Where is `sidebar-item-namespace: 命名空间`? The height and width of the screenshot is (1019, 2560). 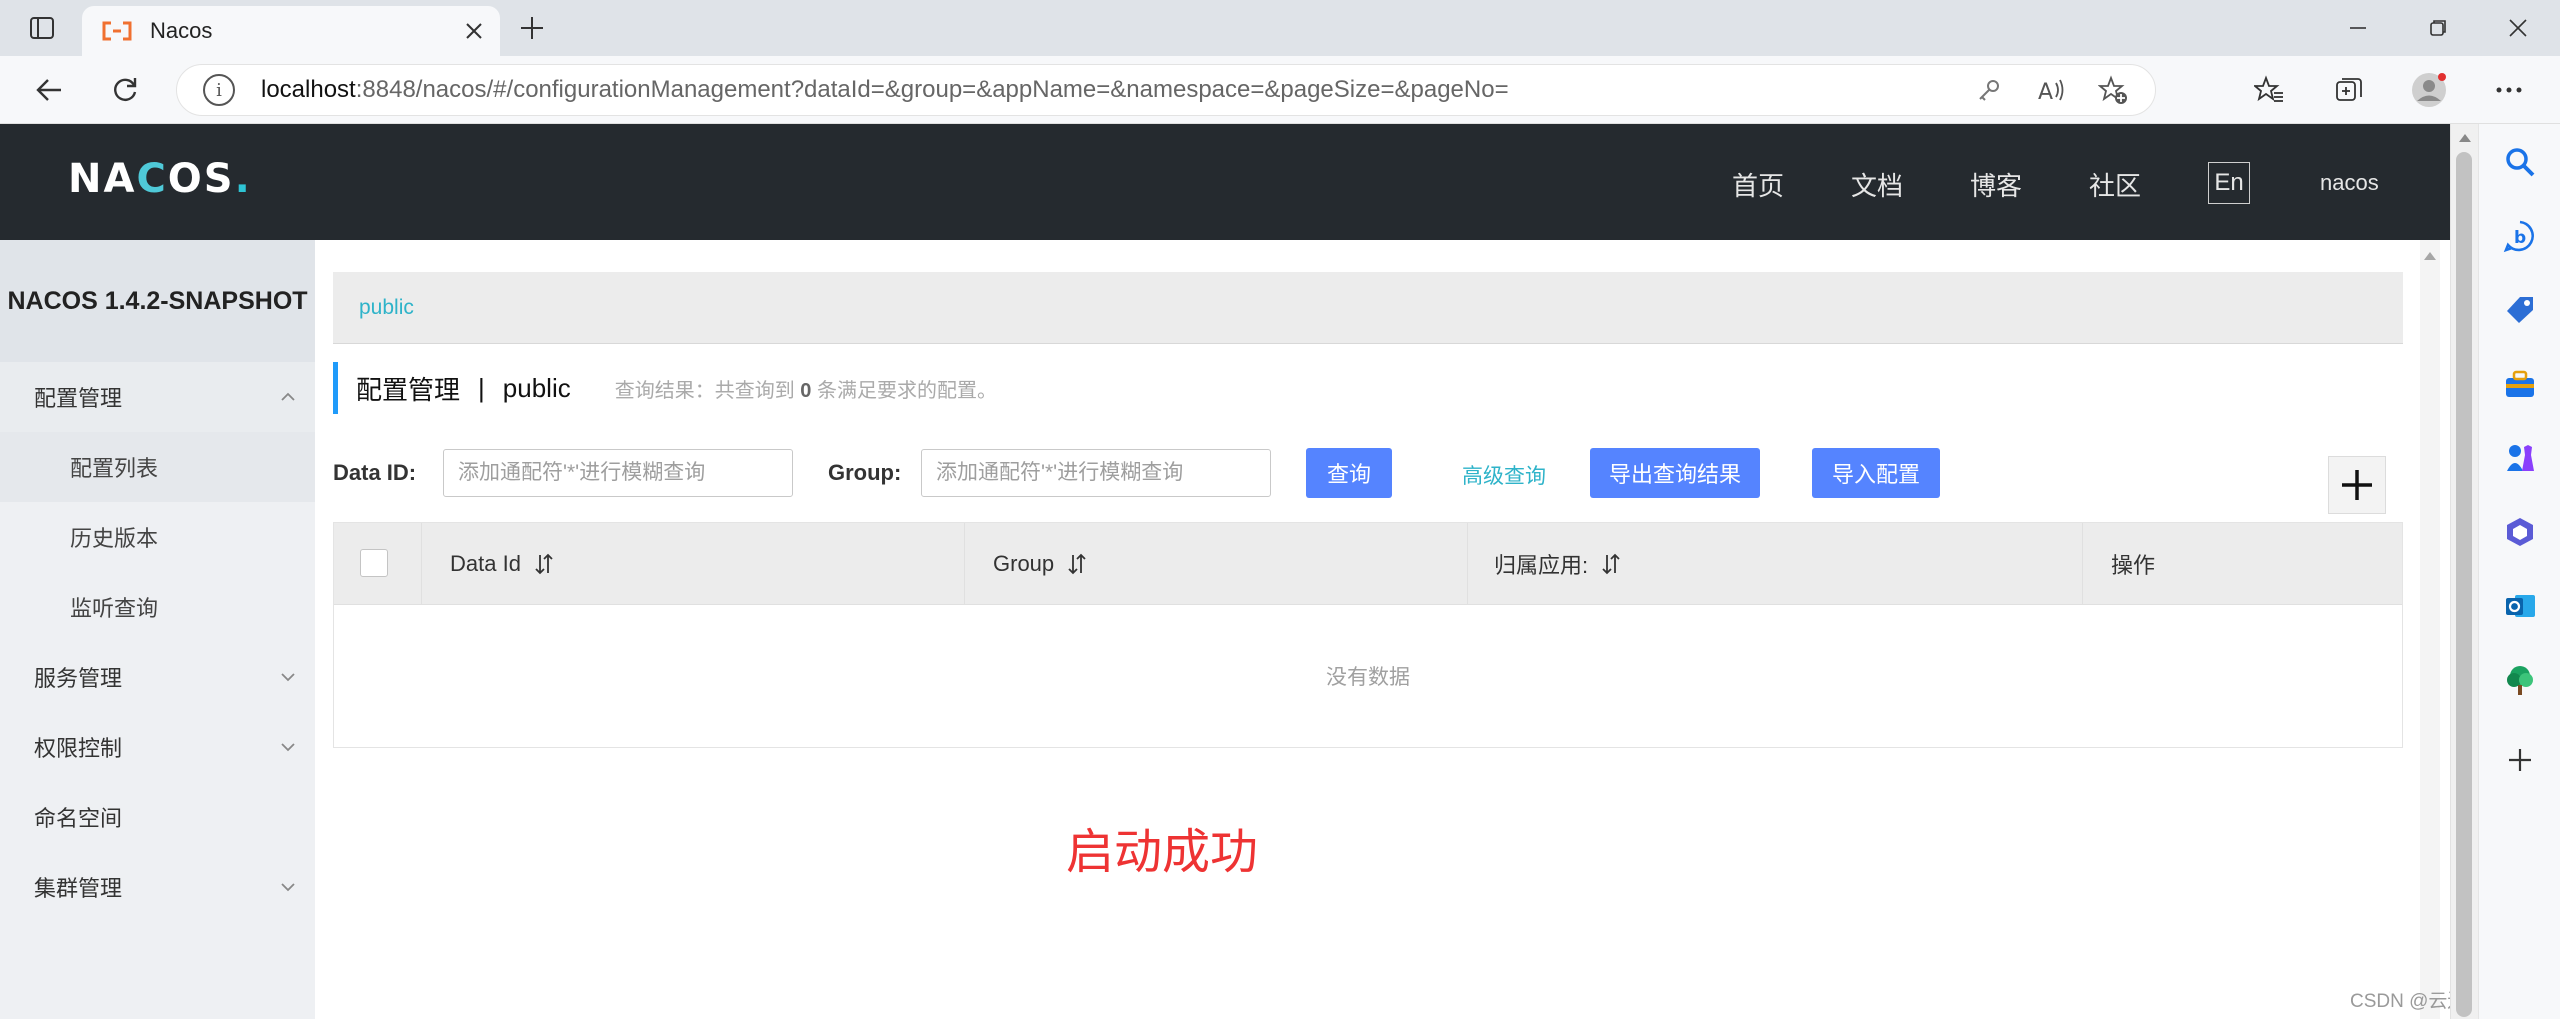
sidebar-item-namespace: 命名空间 is located at coordinates (157, 817).